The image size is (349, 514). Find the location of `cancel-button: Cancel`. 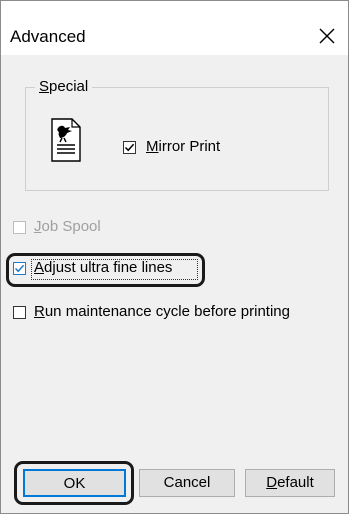

cancel-button: Cancel is located at coordinates (187, 483).